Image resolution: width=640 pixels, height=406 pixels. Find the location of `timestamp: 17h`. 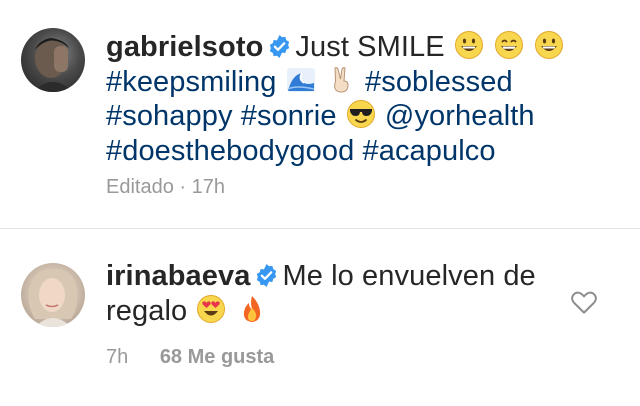

timestamp: 17h is located at coordinates (208, 187).